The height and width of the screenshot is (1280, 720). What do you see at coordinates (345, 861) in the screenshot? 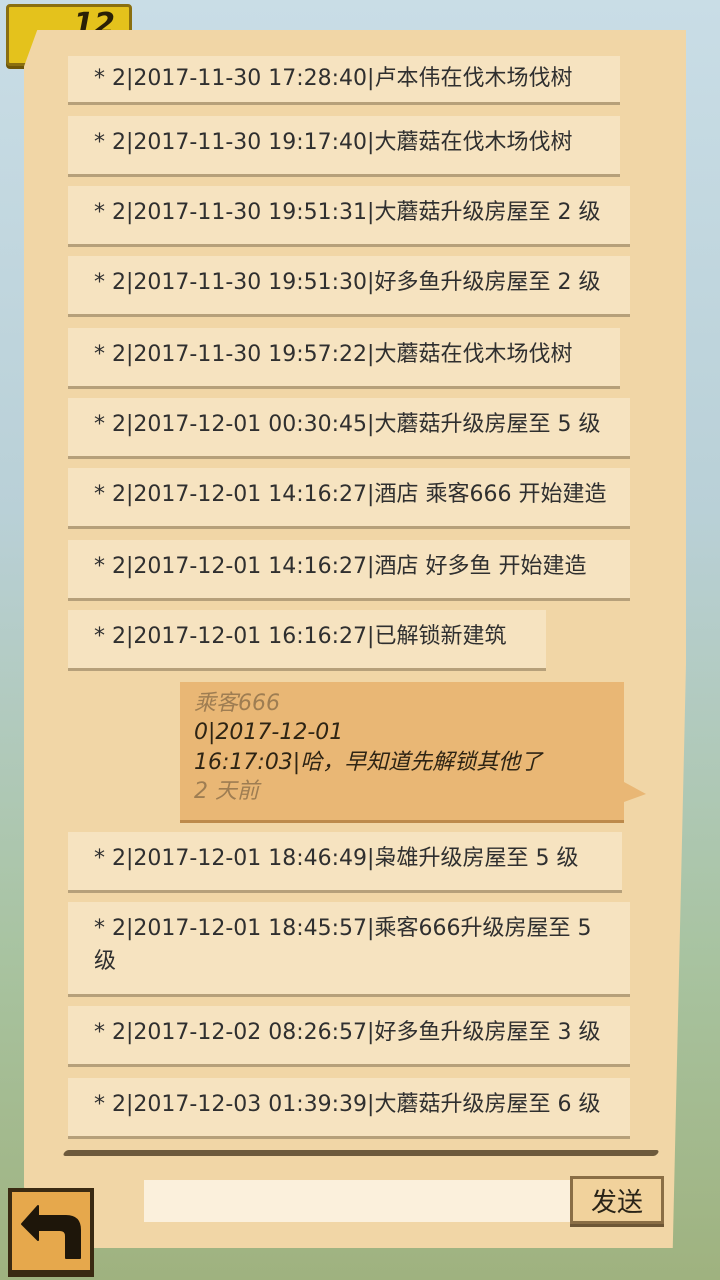
I see `log-entry: * 2|2017-12-01 18:46:49|枭雄升级房屋至 5 级` at bounding box center [345, 861].